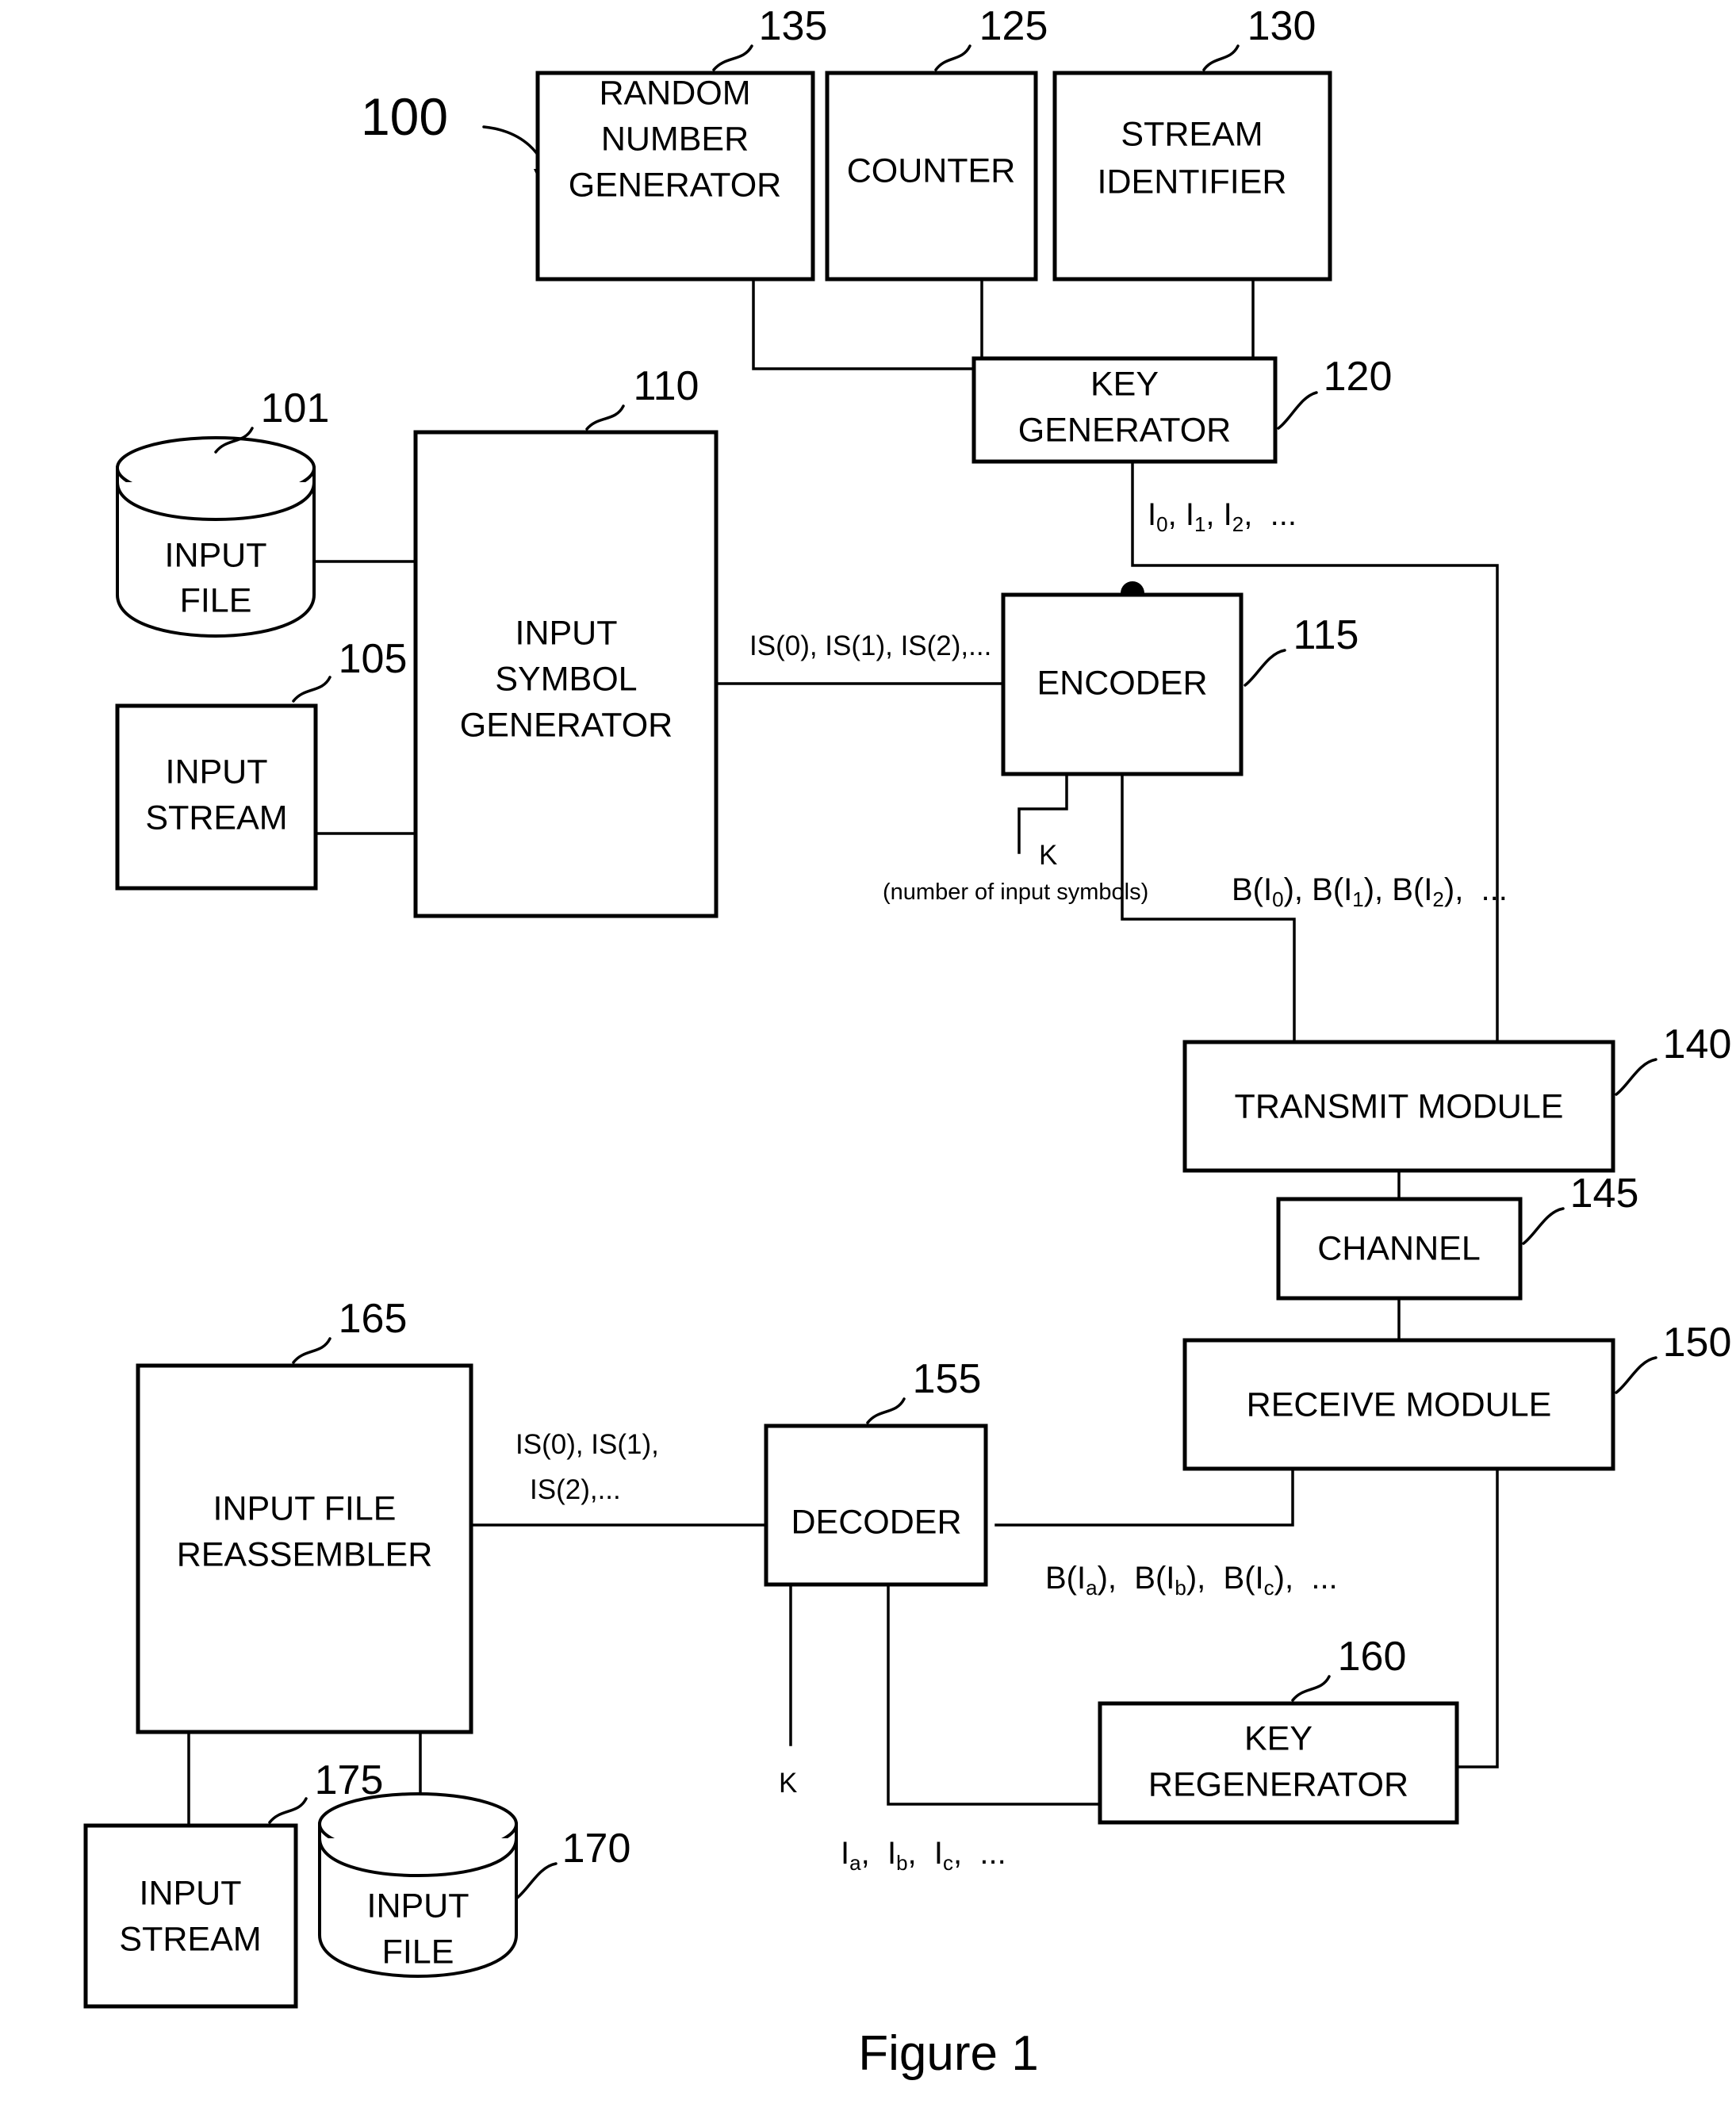 The height and width of the screenshot is (2119, 1736). Describe the element at coordinates (1013, 26) in the screenshot. I see `counter-ref-number: 125` at that location.